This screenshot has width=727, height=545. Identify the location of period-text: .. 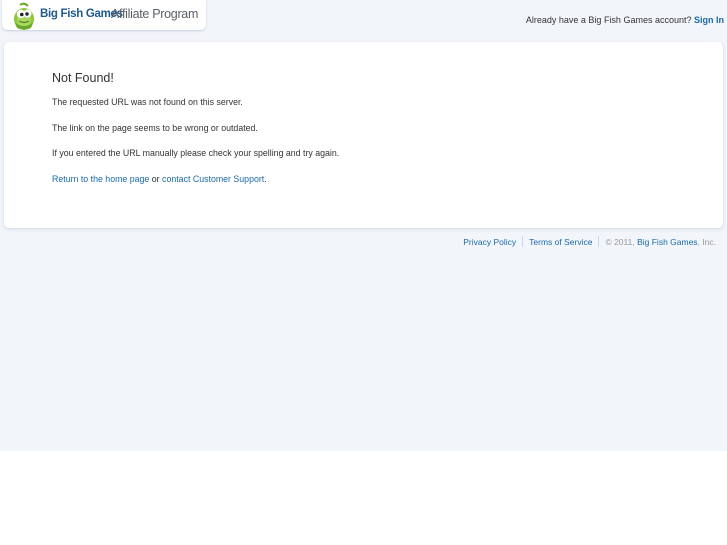
(265, 179).